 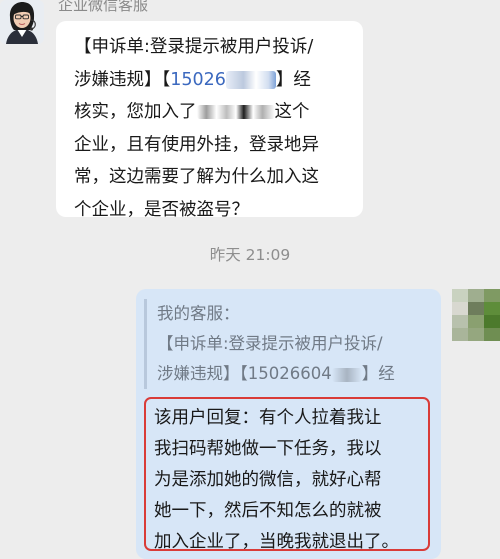 I want to click on incoming-line-3-prefix: 核实，您加入了, so click(x=135, y=112).